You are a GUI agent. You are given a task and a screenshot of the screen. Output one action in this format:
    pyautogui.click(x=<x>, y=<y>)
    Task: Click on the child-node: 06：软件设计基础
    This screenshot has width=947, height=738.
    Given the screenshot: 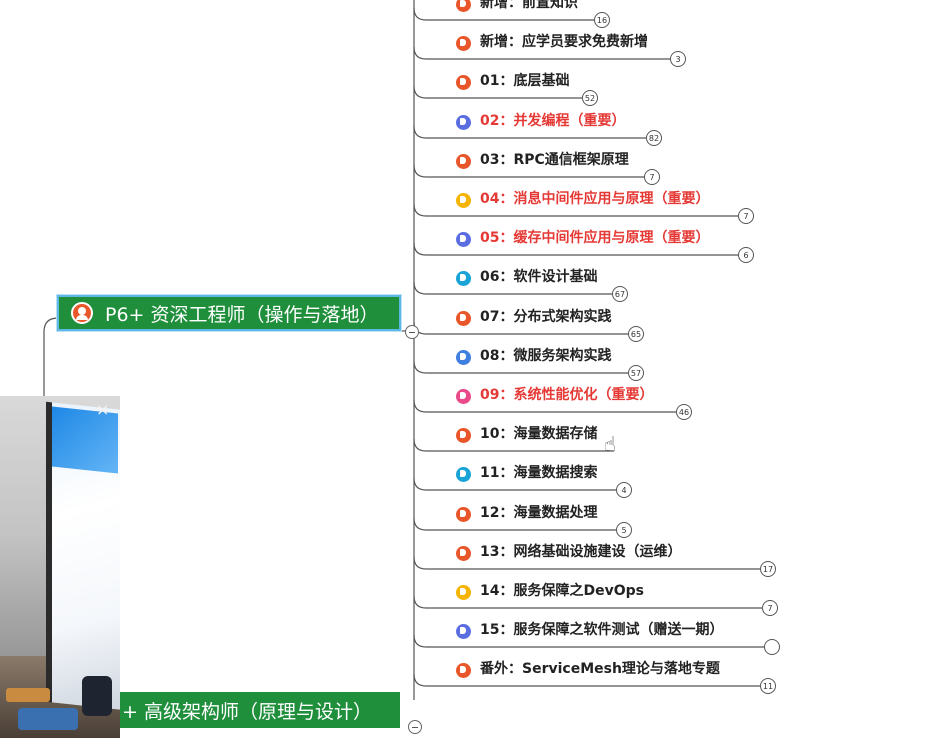 What is the action you would take?
    pyautogui.click(x=515, y=276)
    